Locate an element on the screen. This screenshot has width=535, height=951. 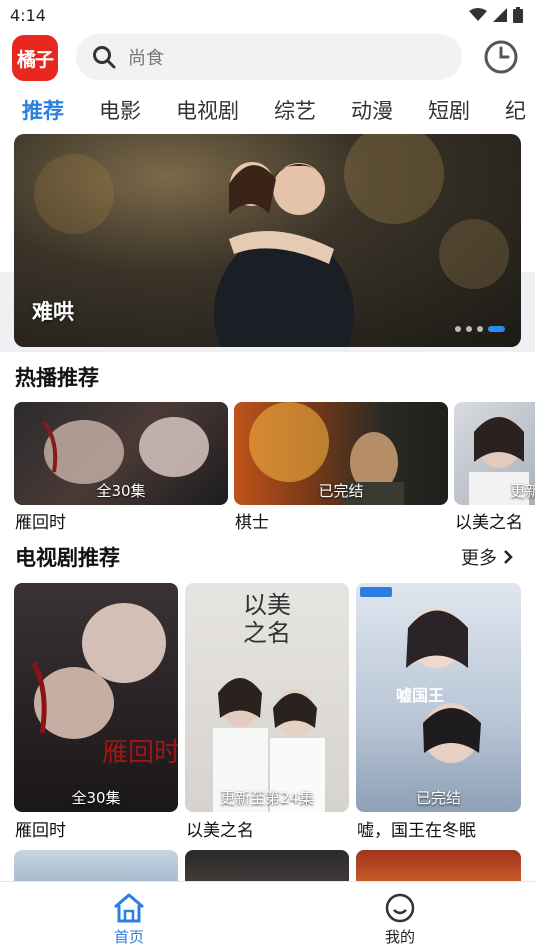
tv-card-2: 以美 之名 更新至第24集 is located at coordinates (267, 697).